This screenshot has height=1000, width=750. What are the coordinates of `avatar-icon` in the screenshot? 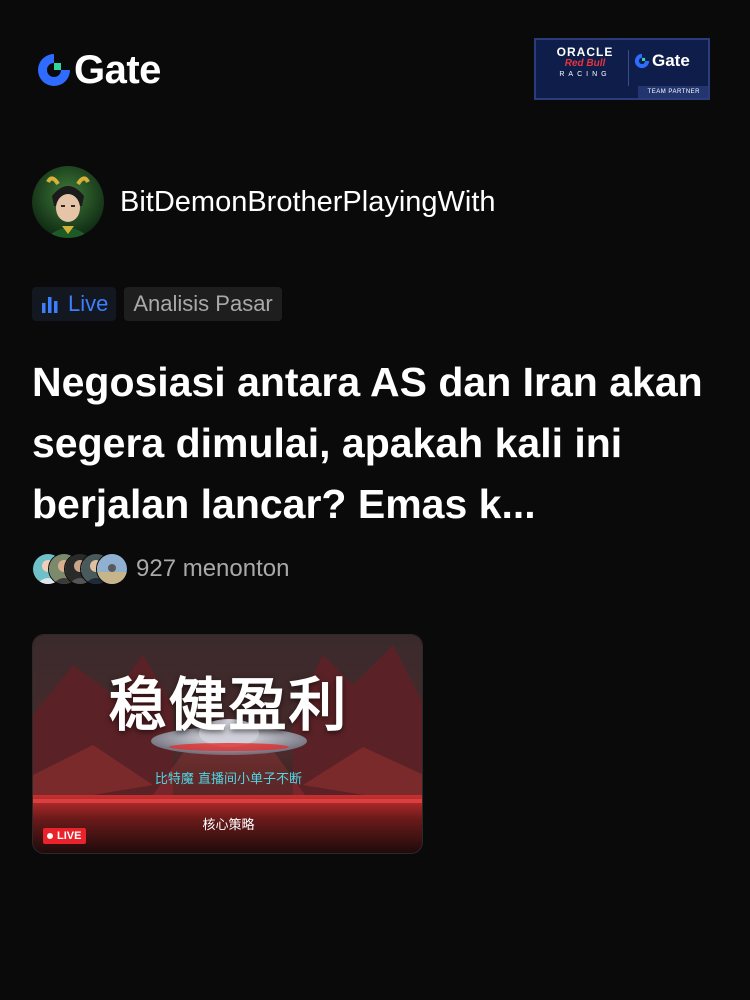 It's located at (68, 202).